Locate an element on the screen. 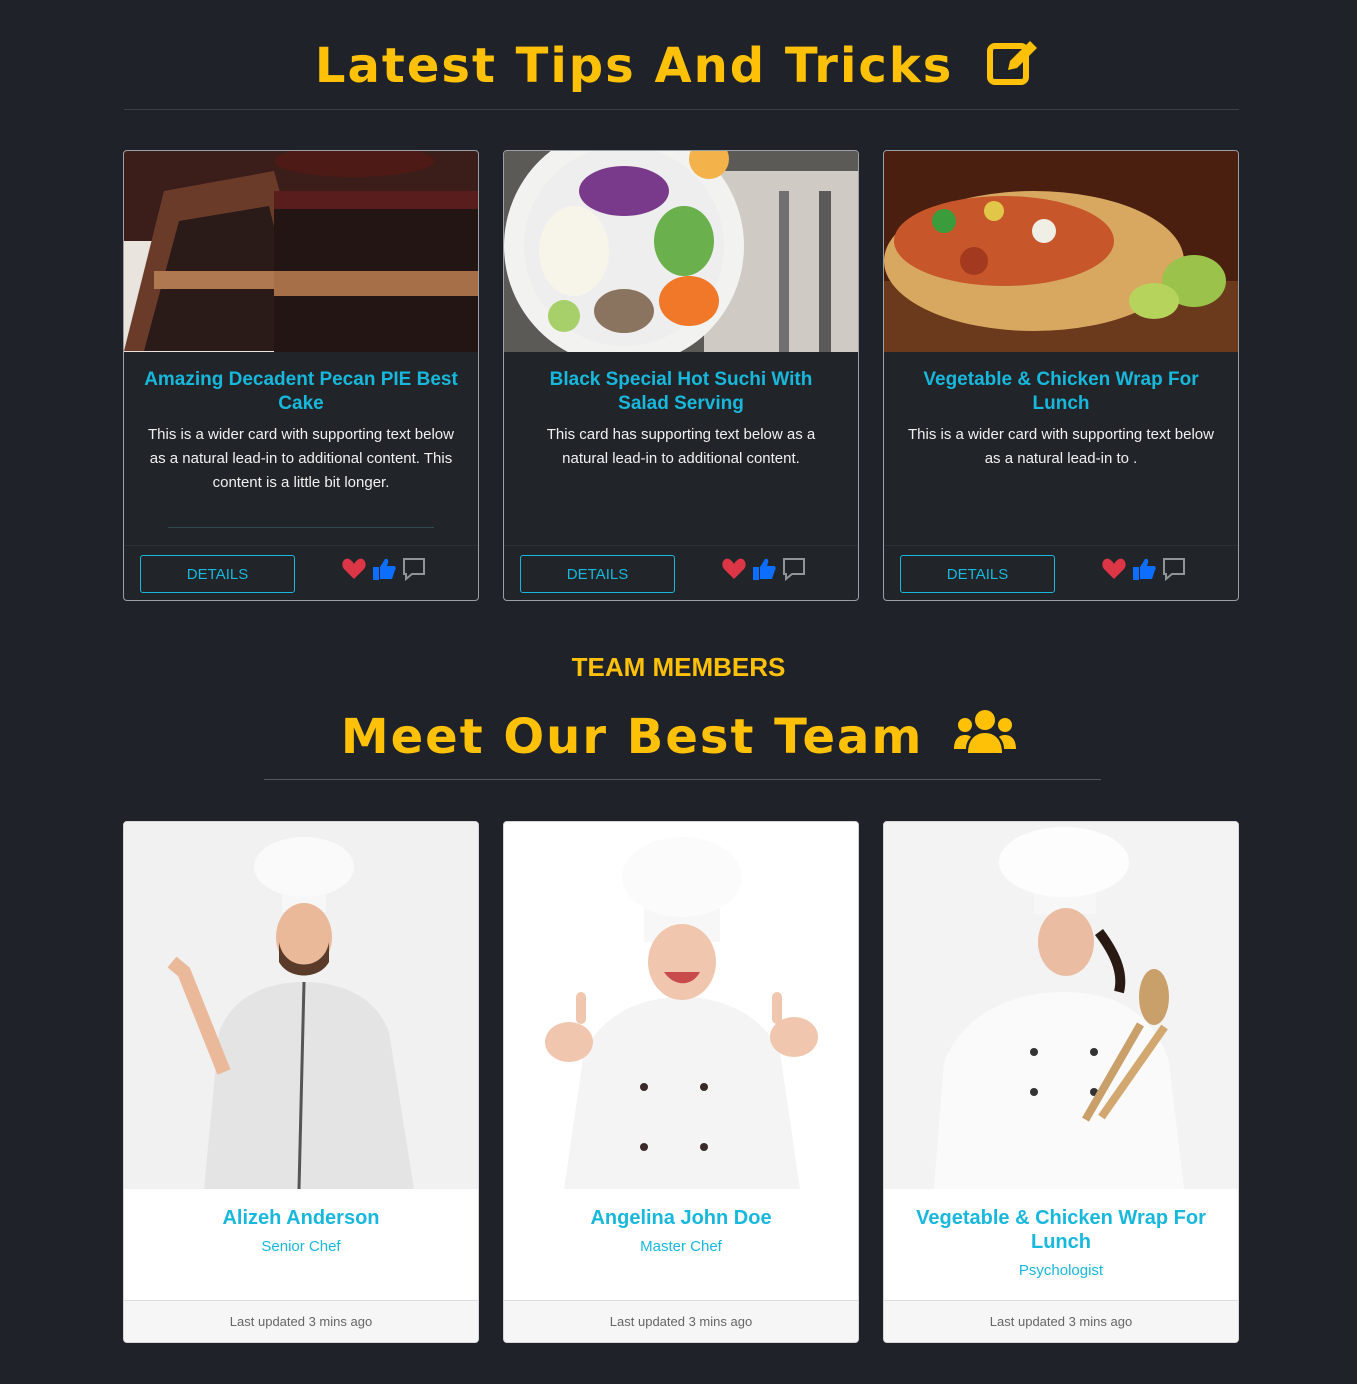 The height and width of the screenshot is (1384, 1357). team-eyebrow: TEAM MEMBERS is located at coordinates (678, 667).